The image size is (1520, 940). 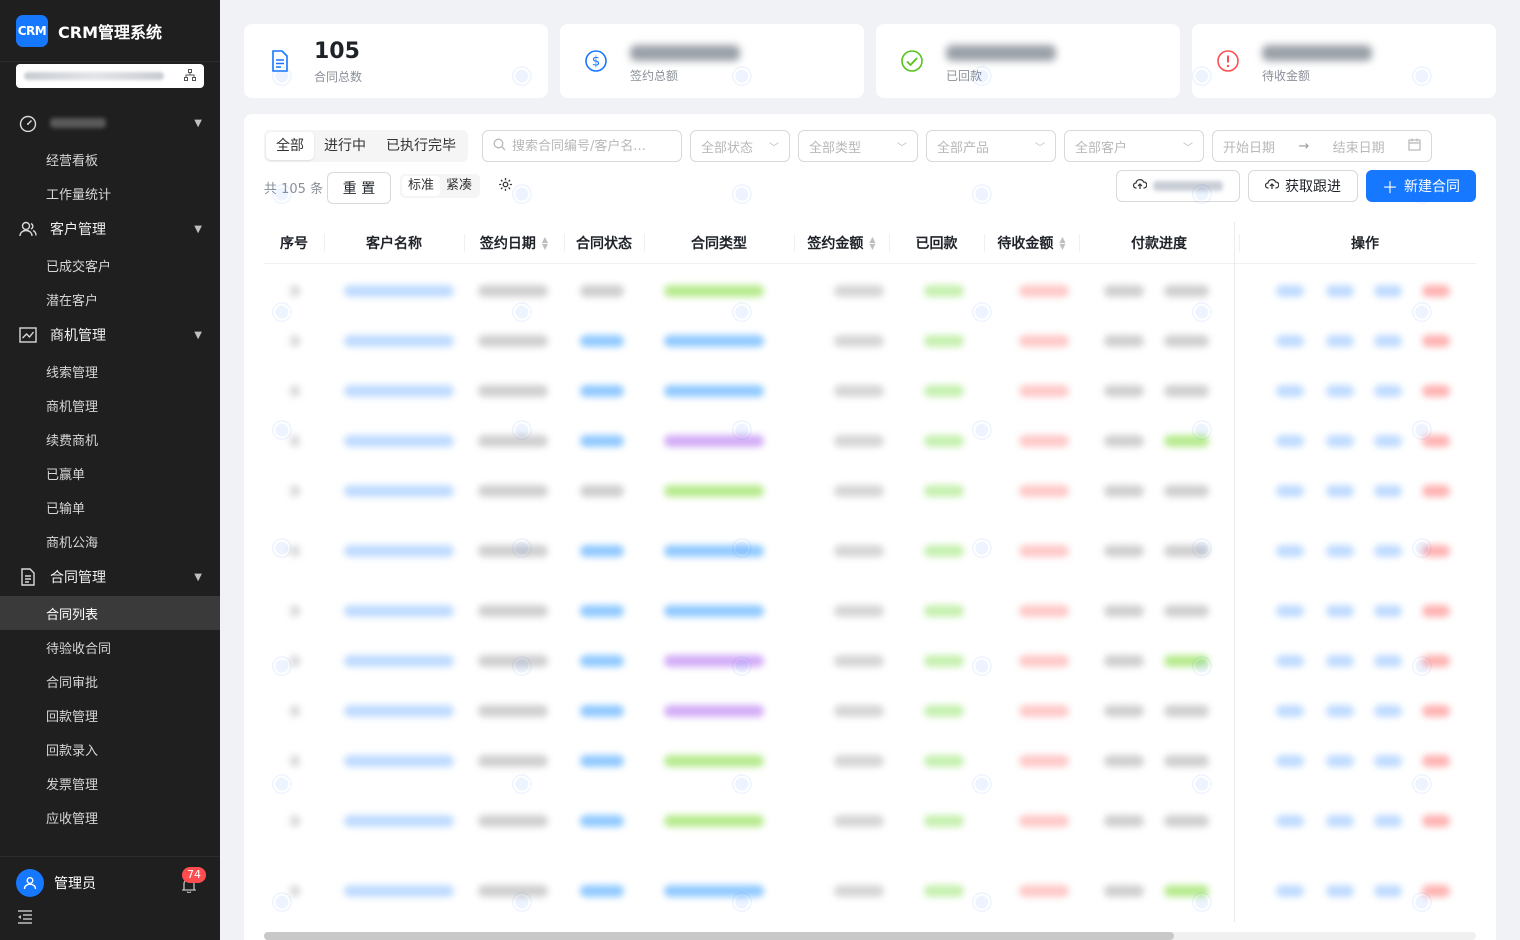 I want to click on sidebar-item-dashboard-board: 经营看板, so click(x=110, y=159).